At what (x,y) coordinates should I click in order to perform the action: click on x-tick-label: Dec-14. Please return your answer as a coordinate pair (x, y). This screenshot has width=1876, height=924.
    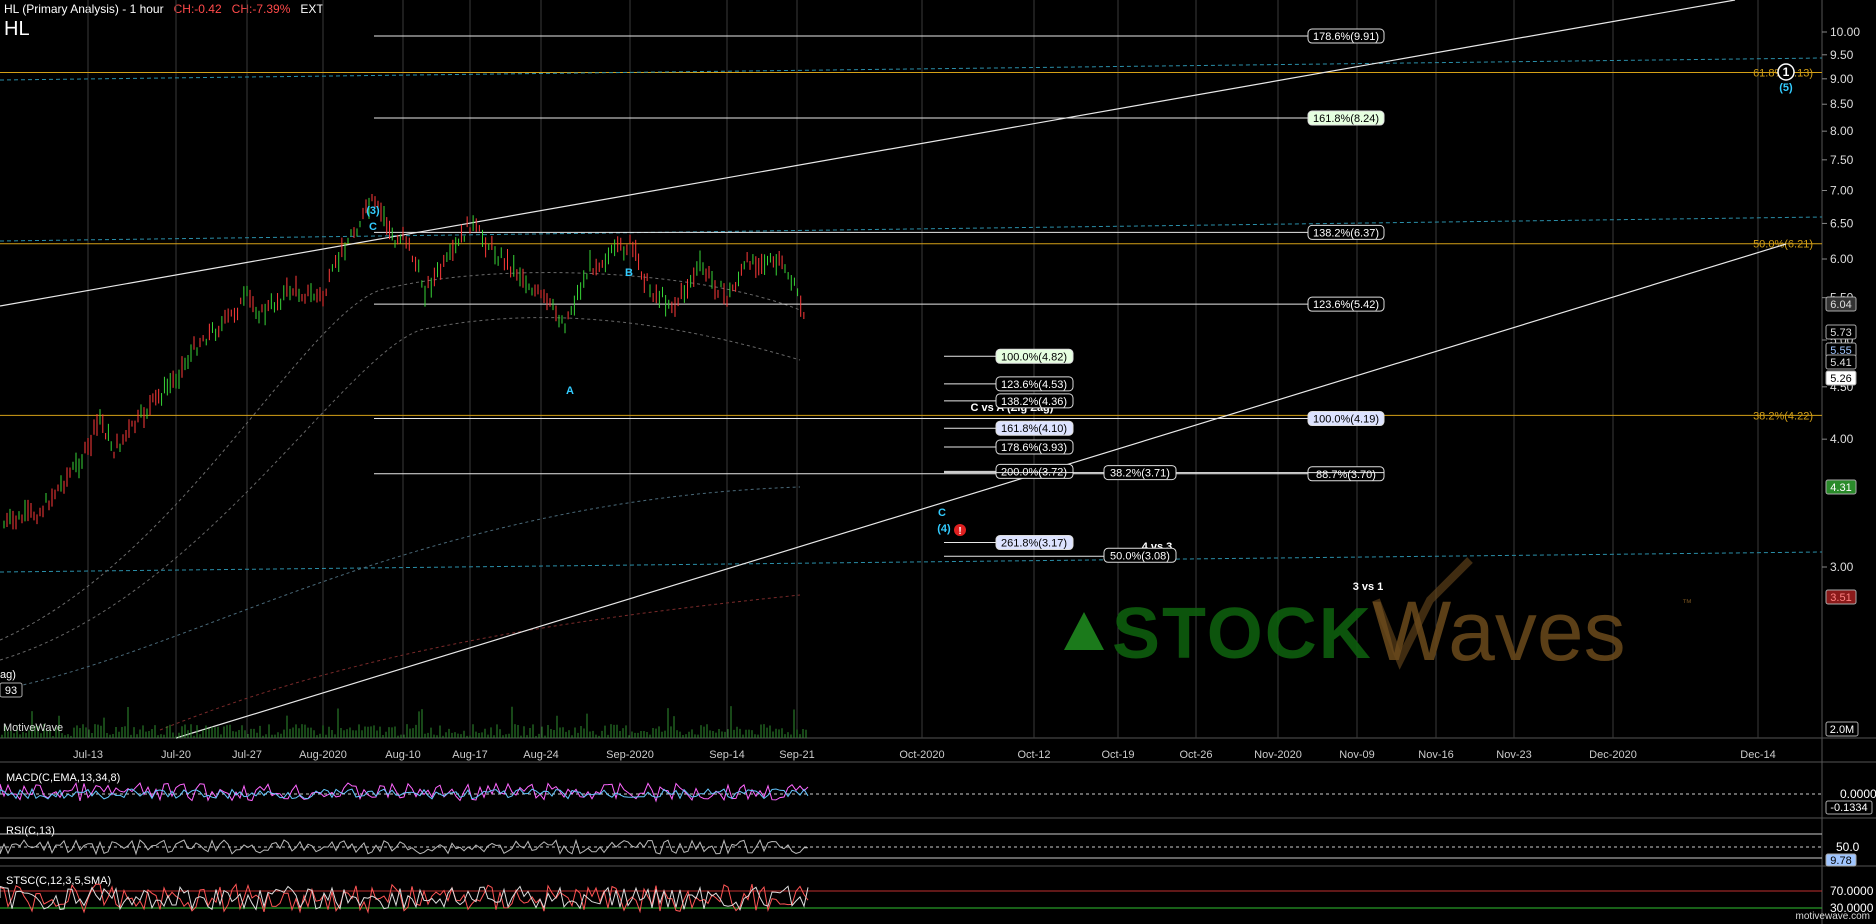
    Looking at the image, I should click on (1757, 755).